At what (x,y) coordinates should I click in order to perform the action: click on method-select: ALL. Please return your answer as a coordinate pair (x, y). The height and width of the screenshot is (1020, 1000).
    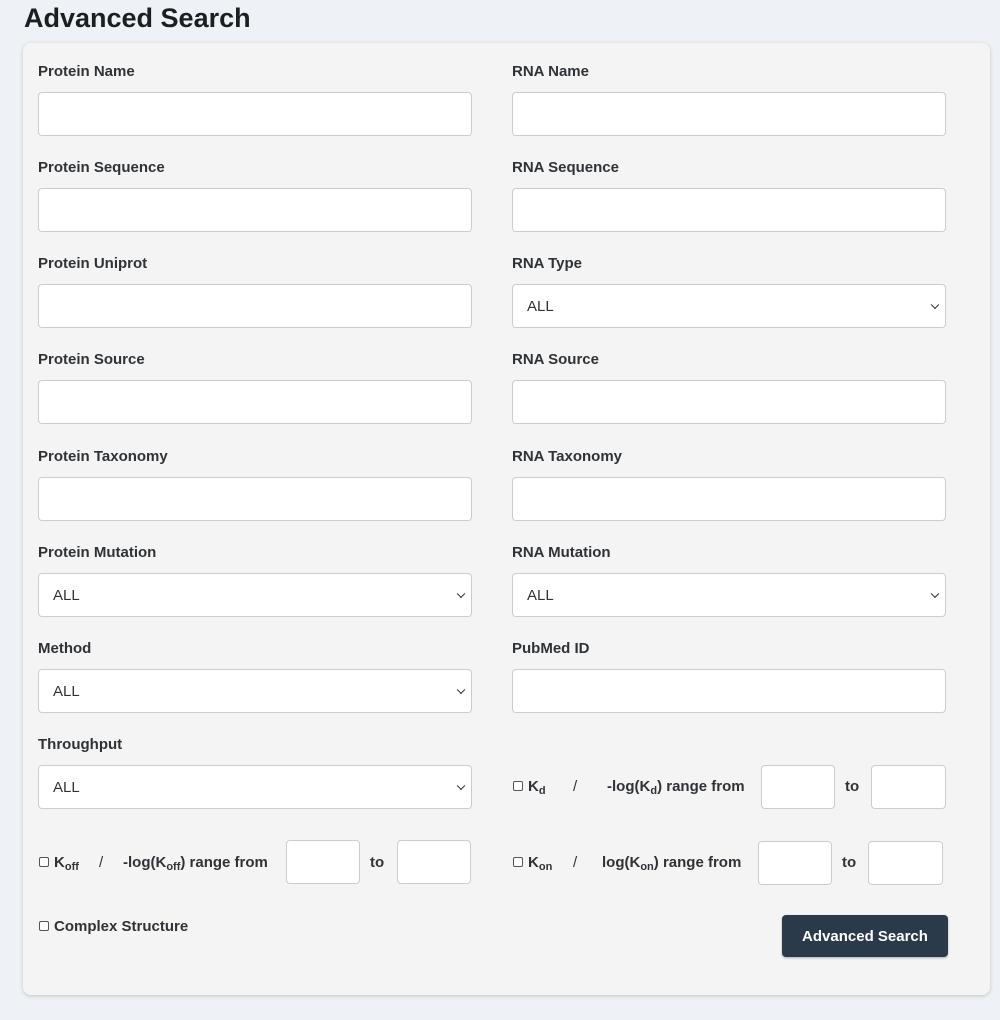
    Looking at the image, I should click on (255, 691).